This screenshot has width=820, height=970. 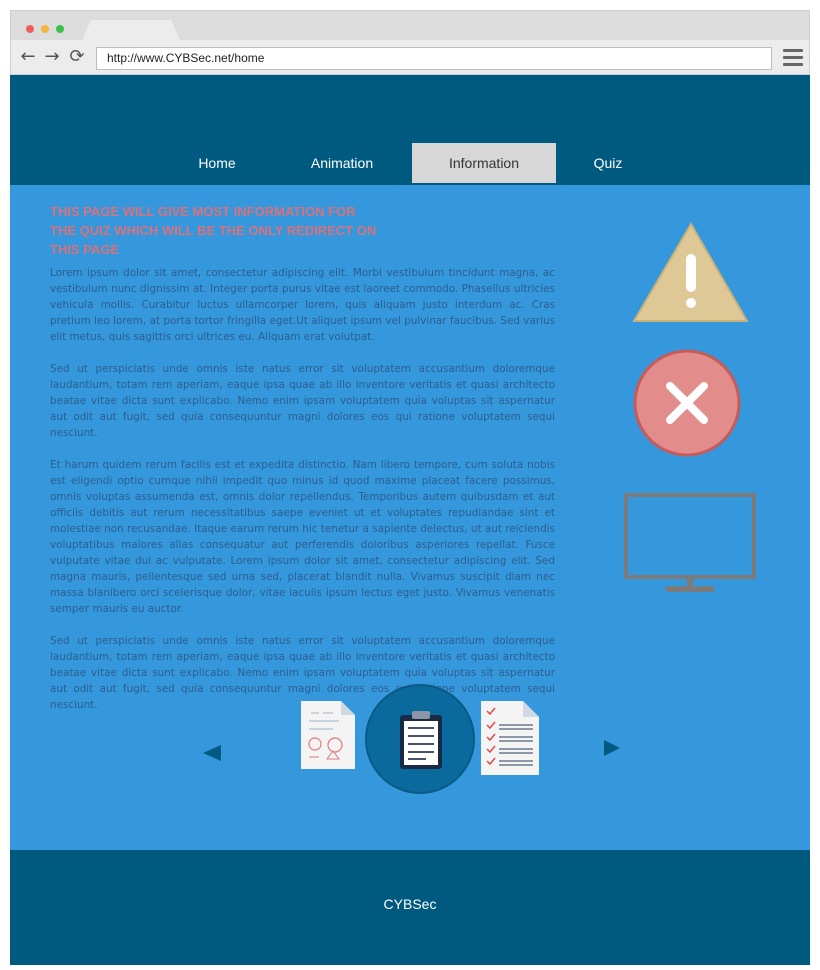 What do you see at coordinates (510, 738) in the screenshot?
I see `checklist-icon` at bounding box center [510, 738].